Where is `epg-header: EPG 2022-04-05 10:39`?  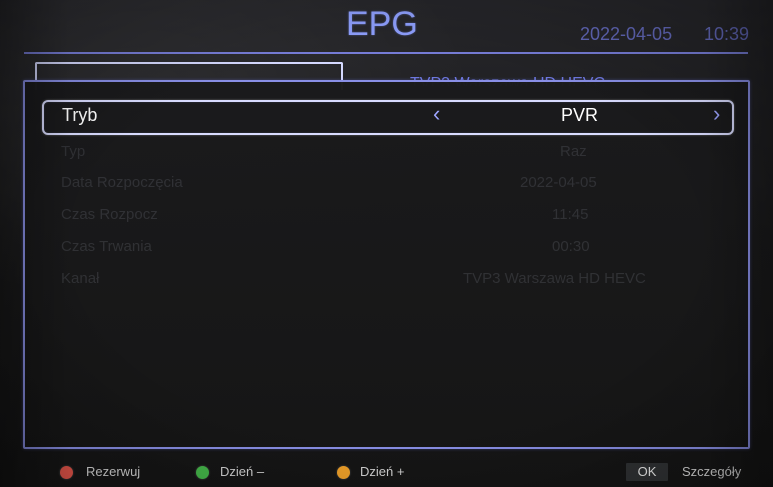 epg-header: EPG 2022-04-05 10:39 is located at coordinates (386, 27).